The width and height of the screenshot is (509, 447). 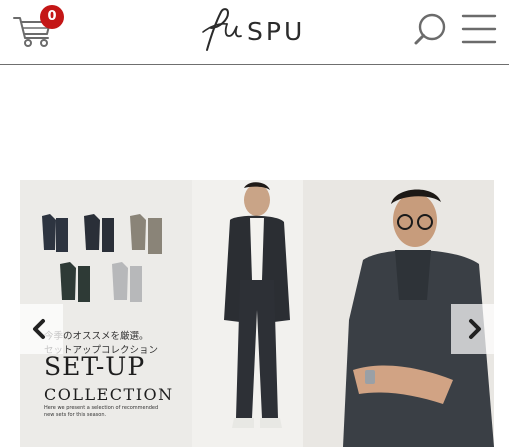 What do you see at coordinates (222, 29) in the screenshot?
I see `spu-monogram-logo` at bounding box center [222, 29].